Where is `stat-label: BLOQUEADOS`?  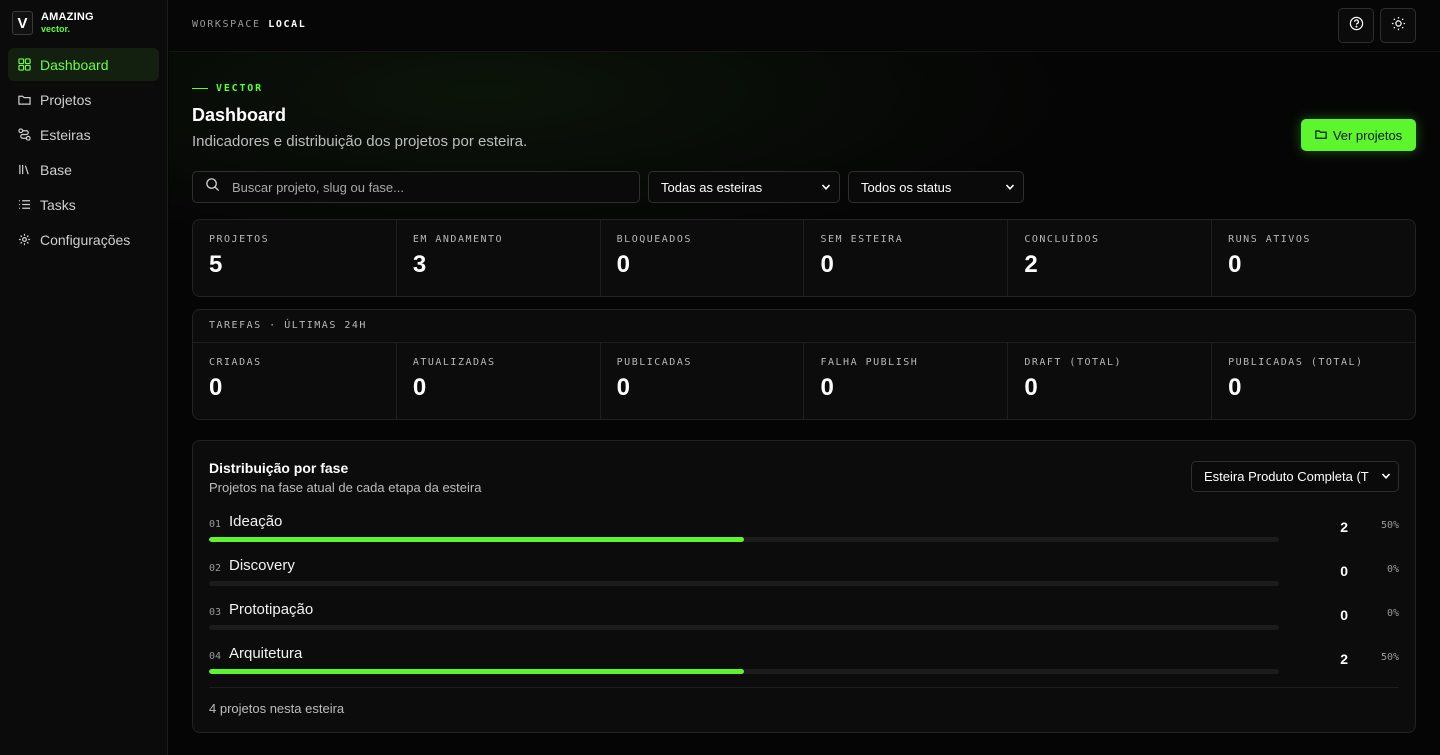 stat-label: BLOQUEADOS is located at coordinates (654, 239).